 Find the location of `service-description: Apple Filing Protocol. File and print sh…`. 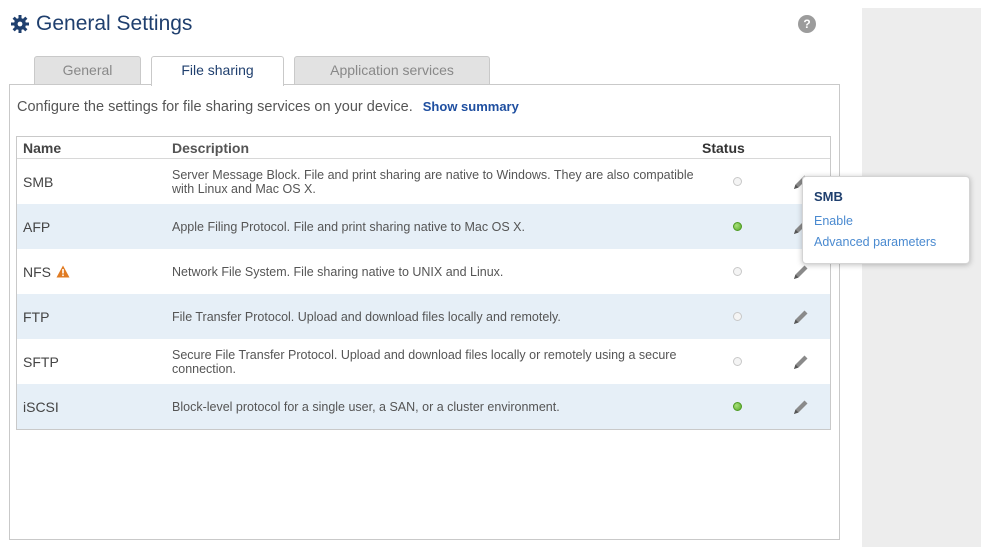

service-description: Apple Filing Protocol. File and print sh… is located at coordinates (348, 226).